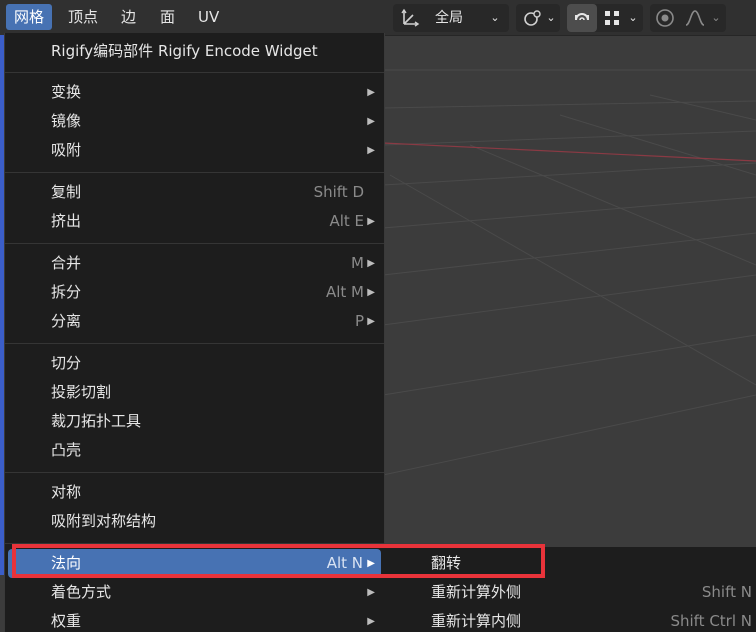 The image size is (756, 632). What do you see at coordinates (338, 192) in the screenshot?
I see `shortcut-label: Shift D` at bounding box center [338, 192].